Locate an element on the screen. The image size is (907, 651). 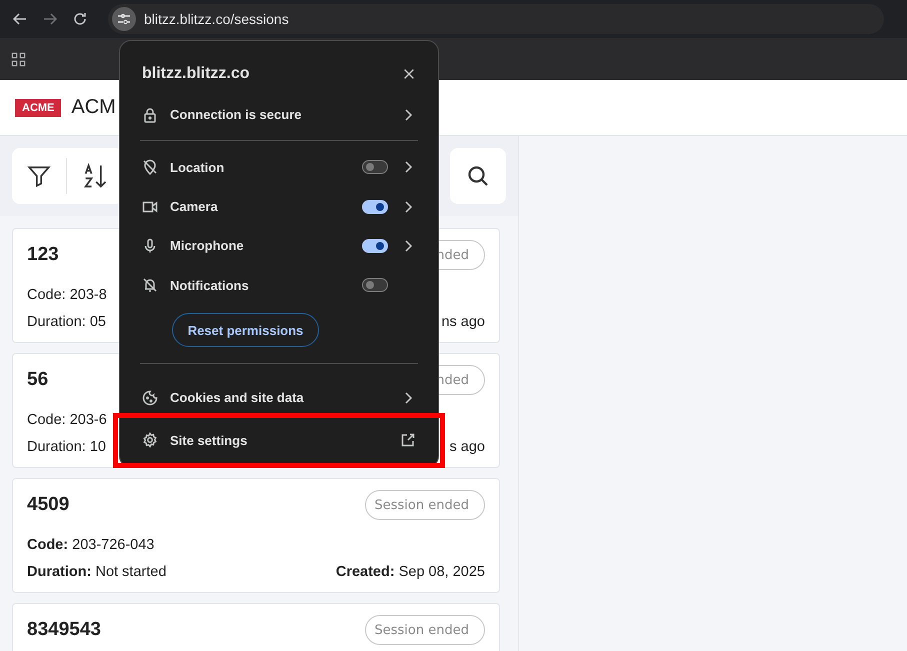
location-off-icon is located at coordinates (150, 167).